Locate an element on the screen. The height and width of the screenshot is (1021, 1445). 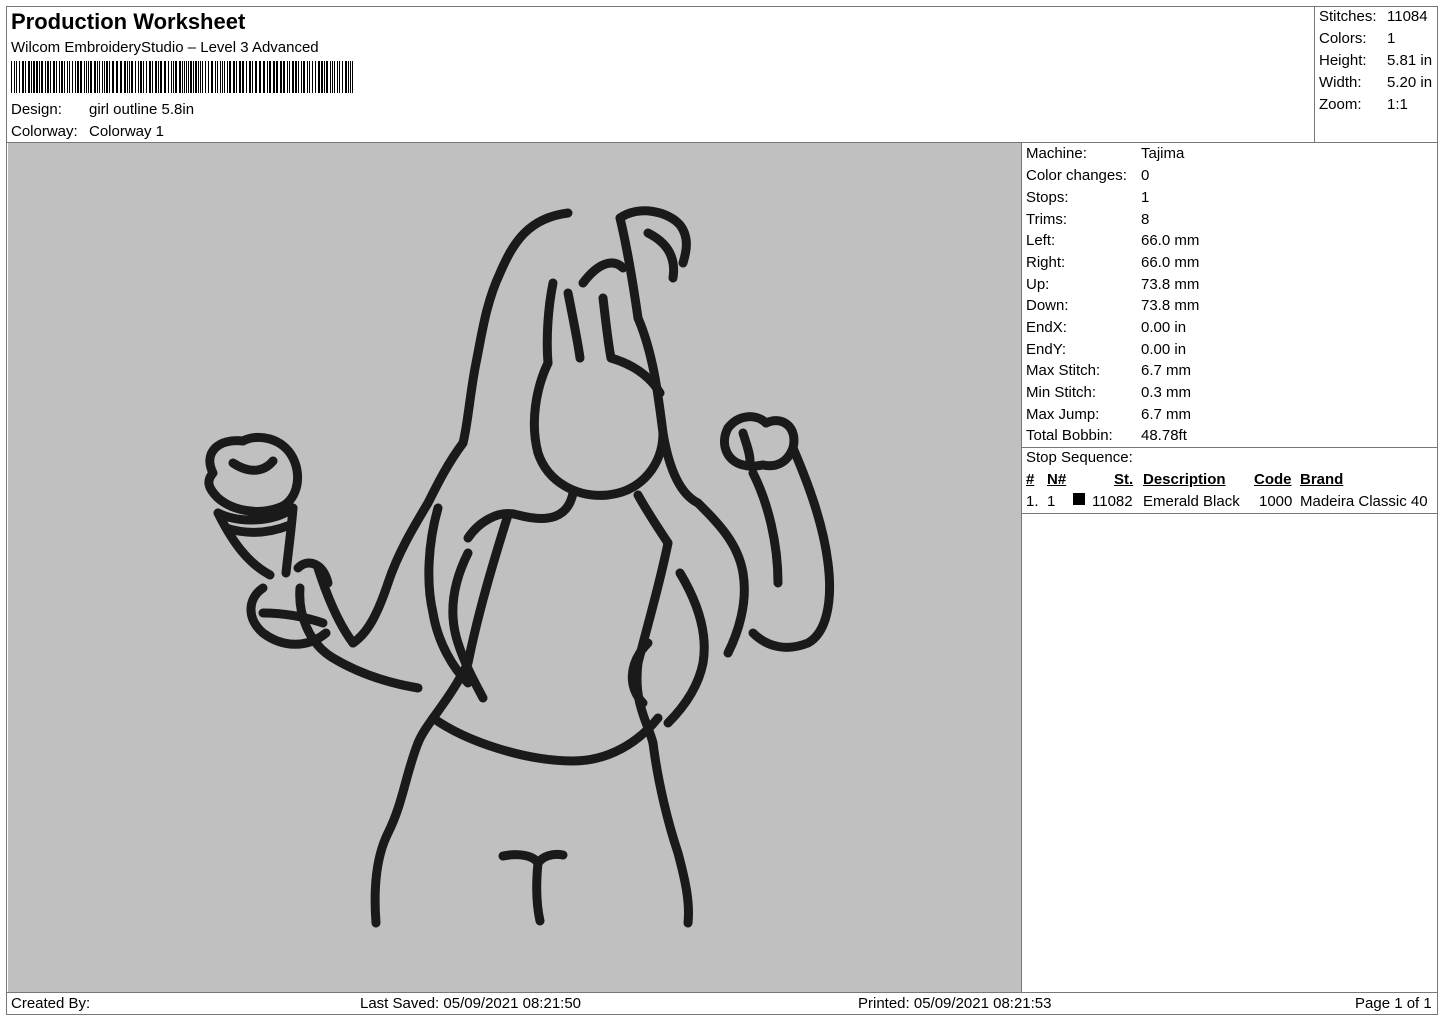
footer-printed: Printed: 05/09/2021 08:21:53 is located at coordinates (955, 1003).